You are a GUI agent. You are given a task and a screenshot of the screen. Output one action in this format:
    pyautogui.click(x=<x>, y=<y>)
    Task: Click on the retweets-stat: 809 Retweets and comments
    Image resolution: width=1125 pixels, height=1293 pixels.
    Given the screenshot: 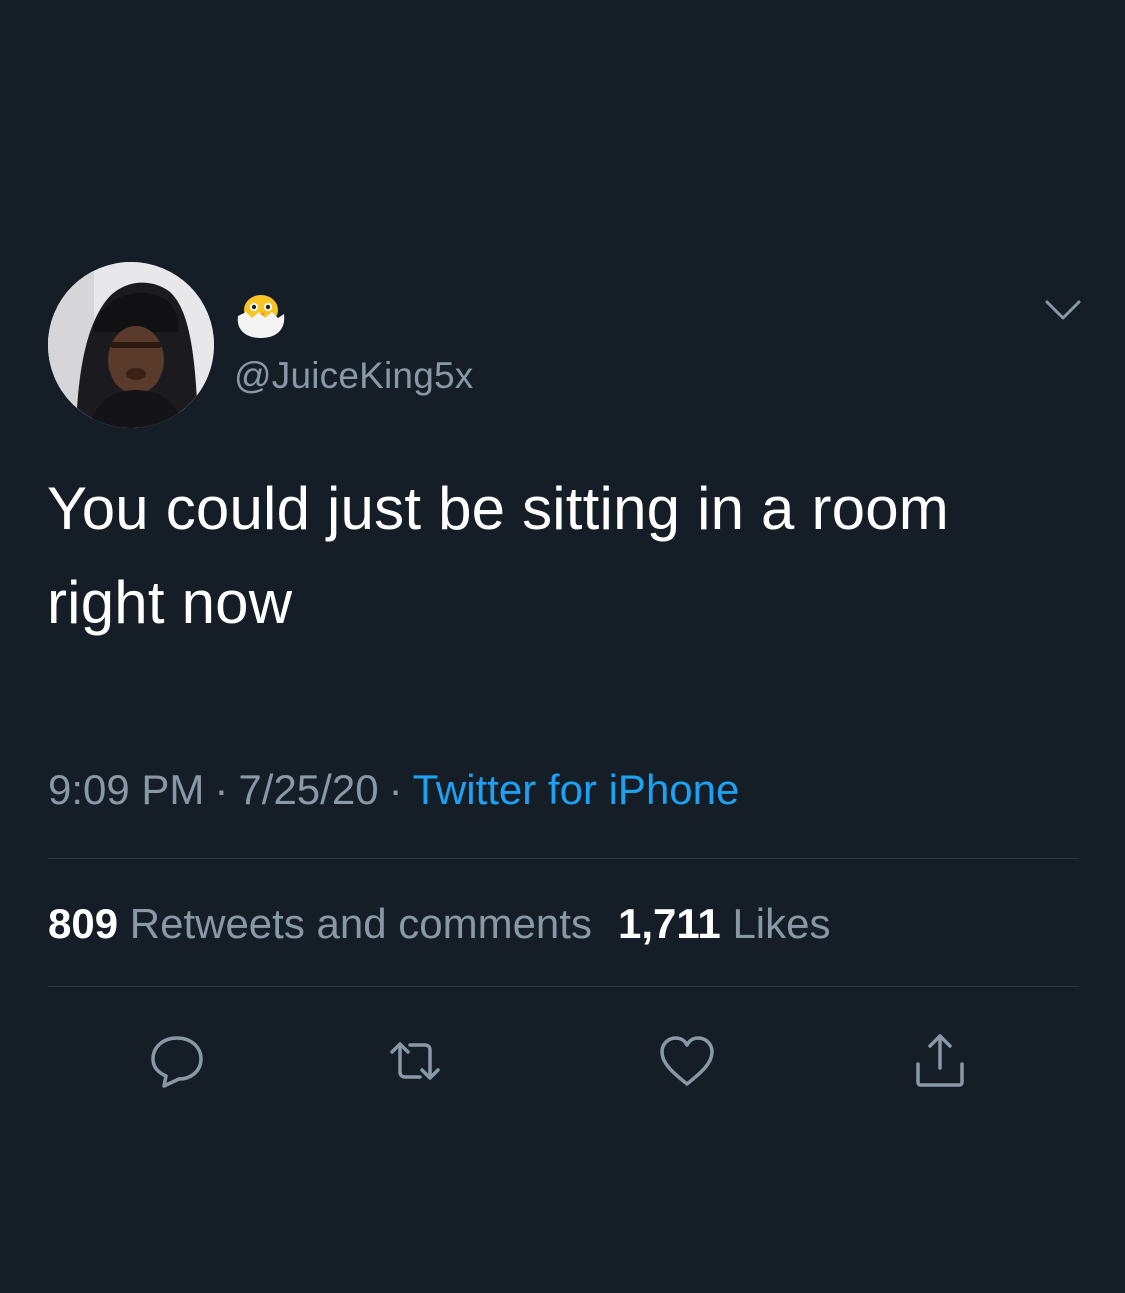 What is the action you would take?
    pyautogui.click(x=320, y=923)
    